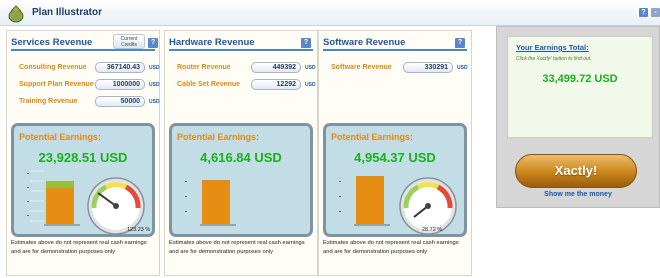 Image resolution: width=660 pixels, height=278 pixels. Describe the element at coordinates (120, 84) in the screenshot. I see `support-plan-revenue-input: 1000000` at that location.